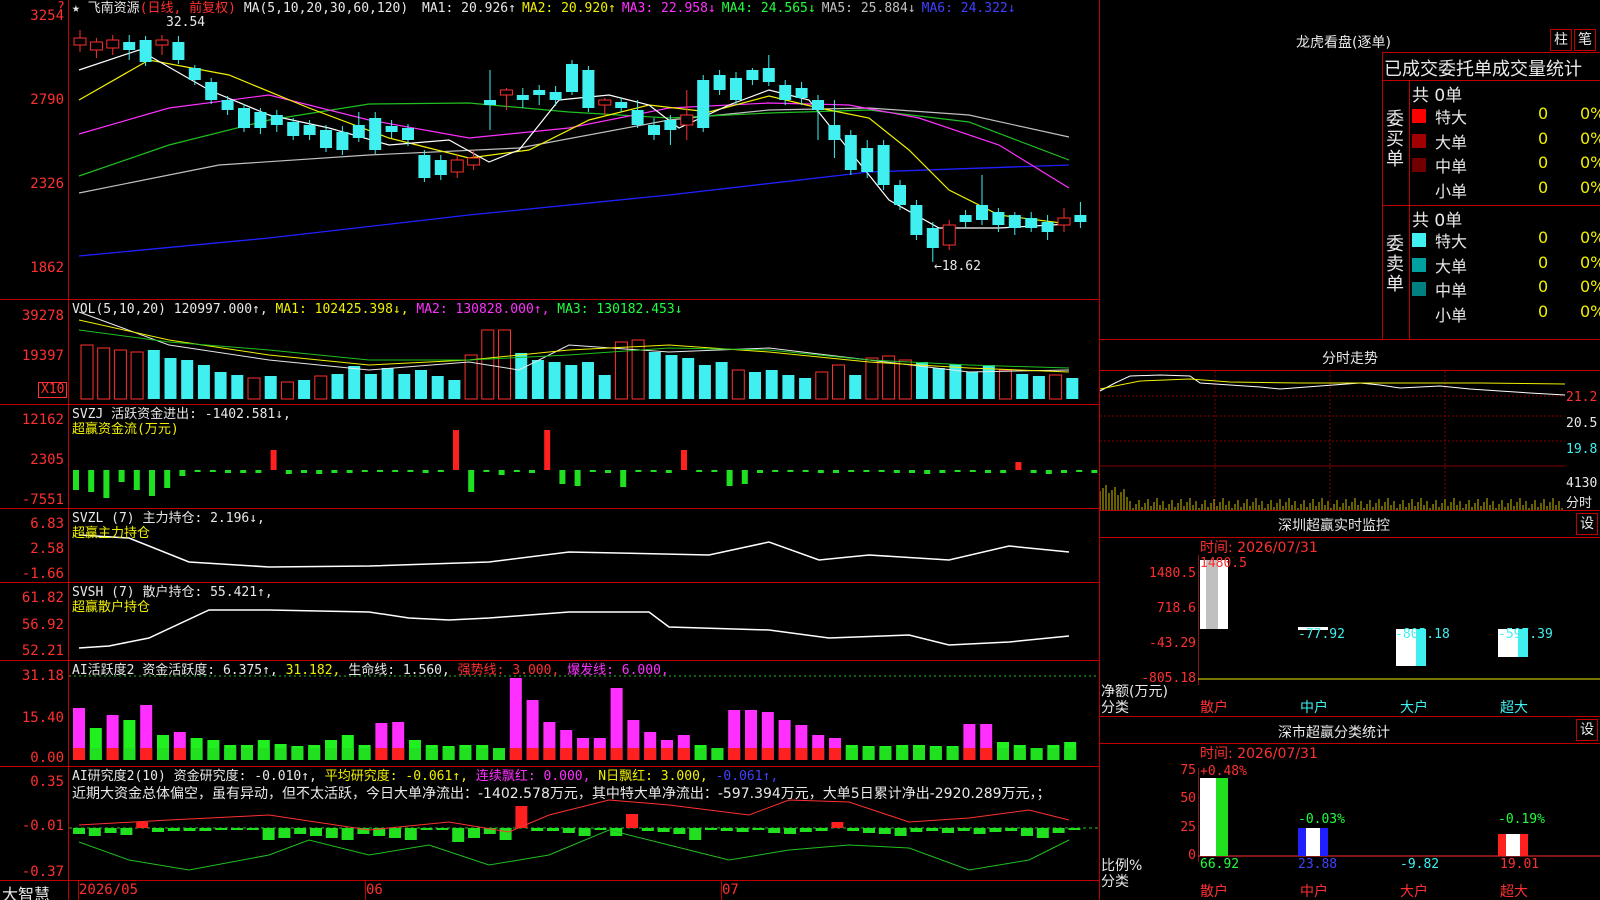  I want to click on ai-research-bars, so click(577, 824).